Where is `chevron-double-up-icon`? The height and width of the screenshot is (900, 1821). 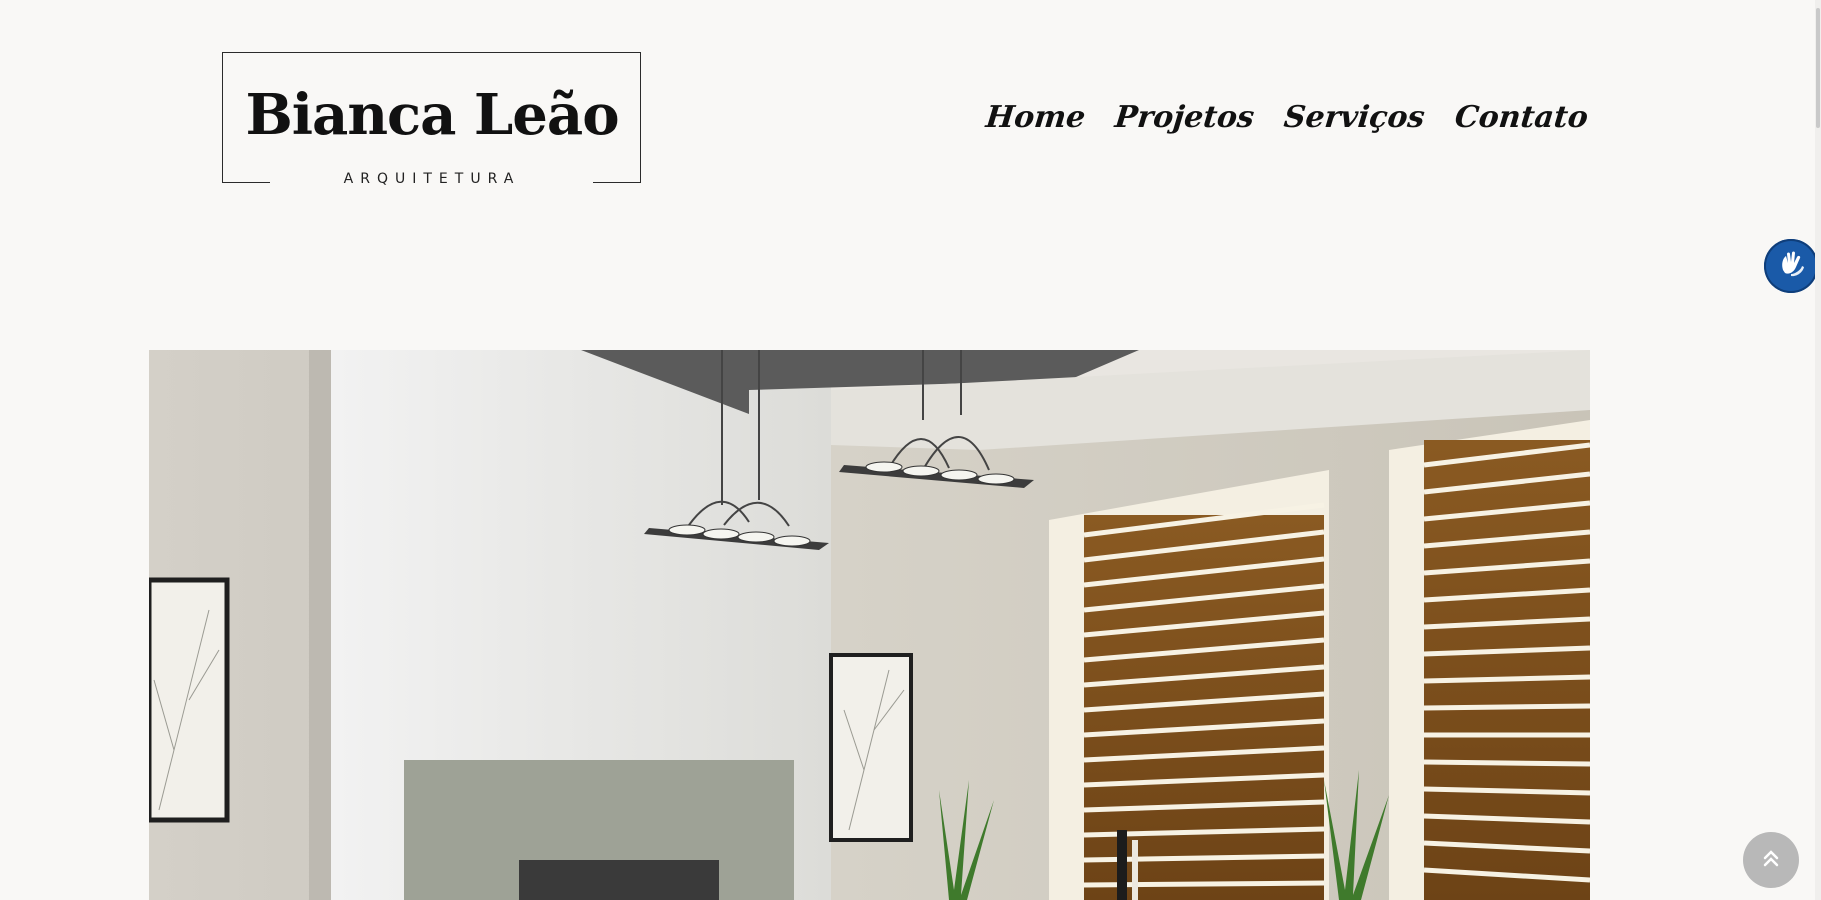 chevron-double-up-icon is located at coordinates (1771, 860).